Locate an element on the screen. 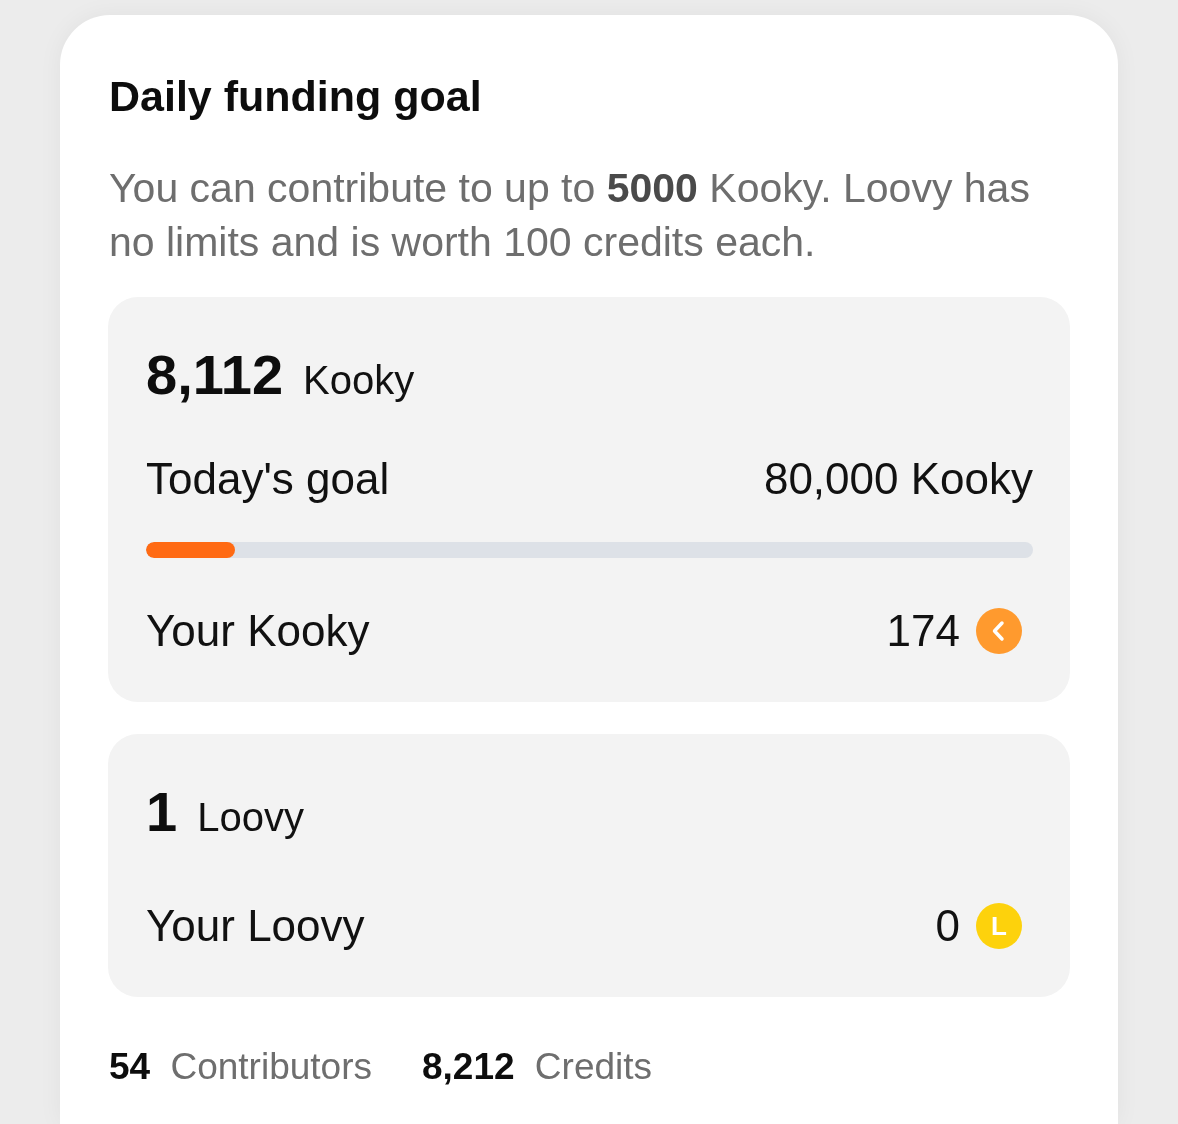 This screenshot has width=1178, height=1124. amount-value: 8,112 is located at coordinates (215, 375).